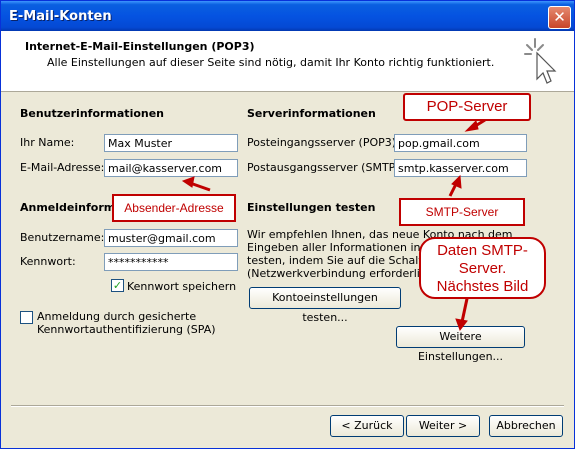 The width and height of the screenshot is (575, 449). Describe the element at coordinates (311, 113) in the screenshot. I see `server-info-heading: Serverinformationen` at that location.